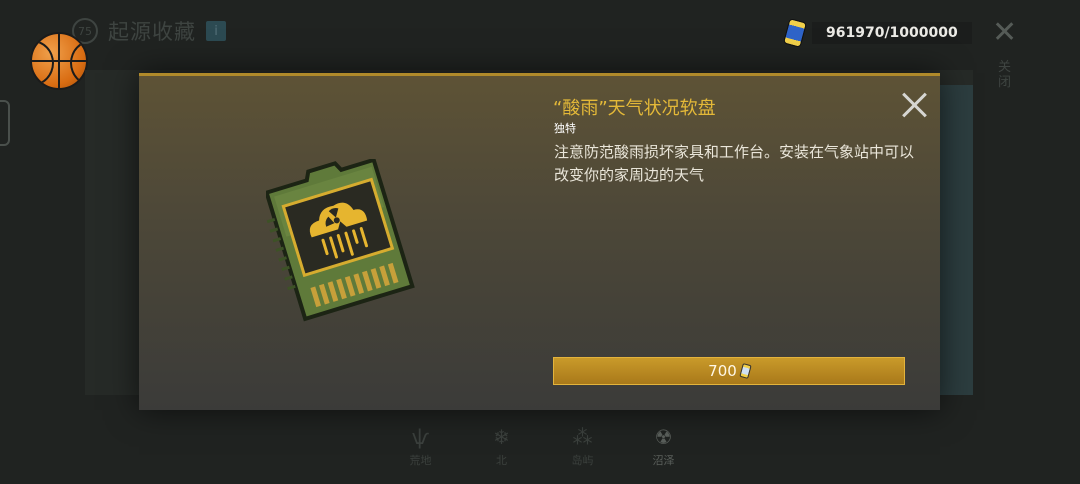 The image size is (1080, 484). What do you see at coordinates (1004, 33) in the screenshot?
I see `background-close-icon: ✕` at bounding box center [1004, 33].